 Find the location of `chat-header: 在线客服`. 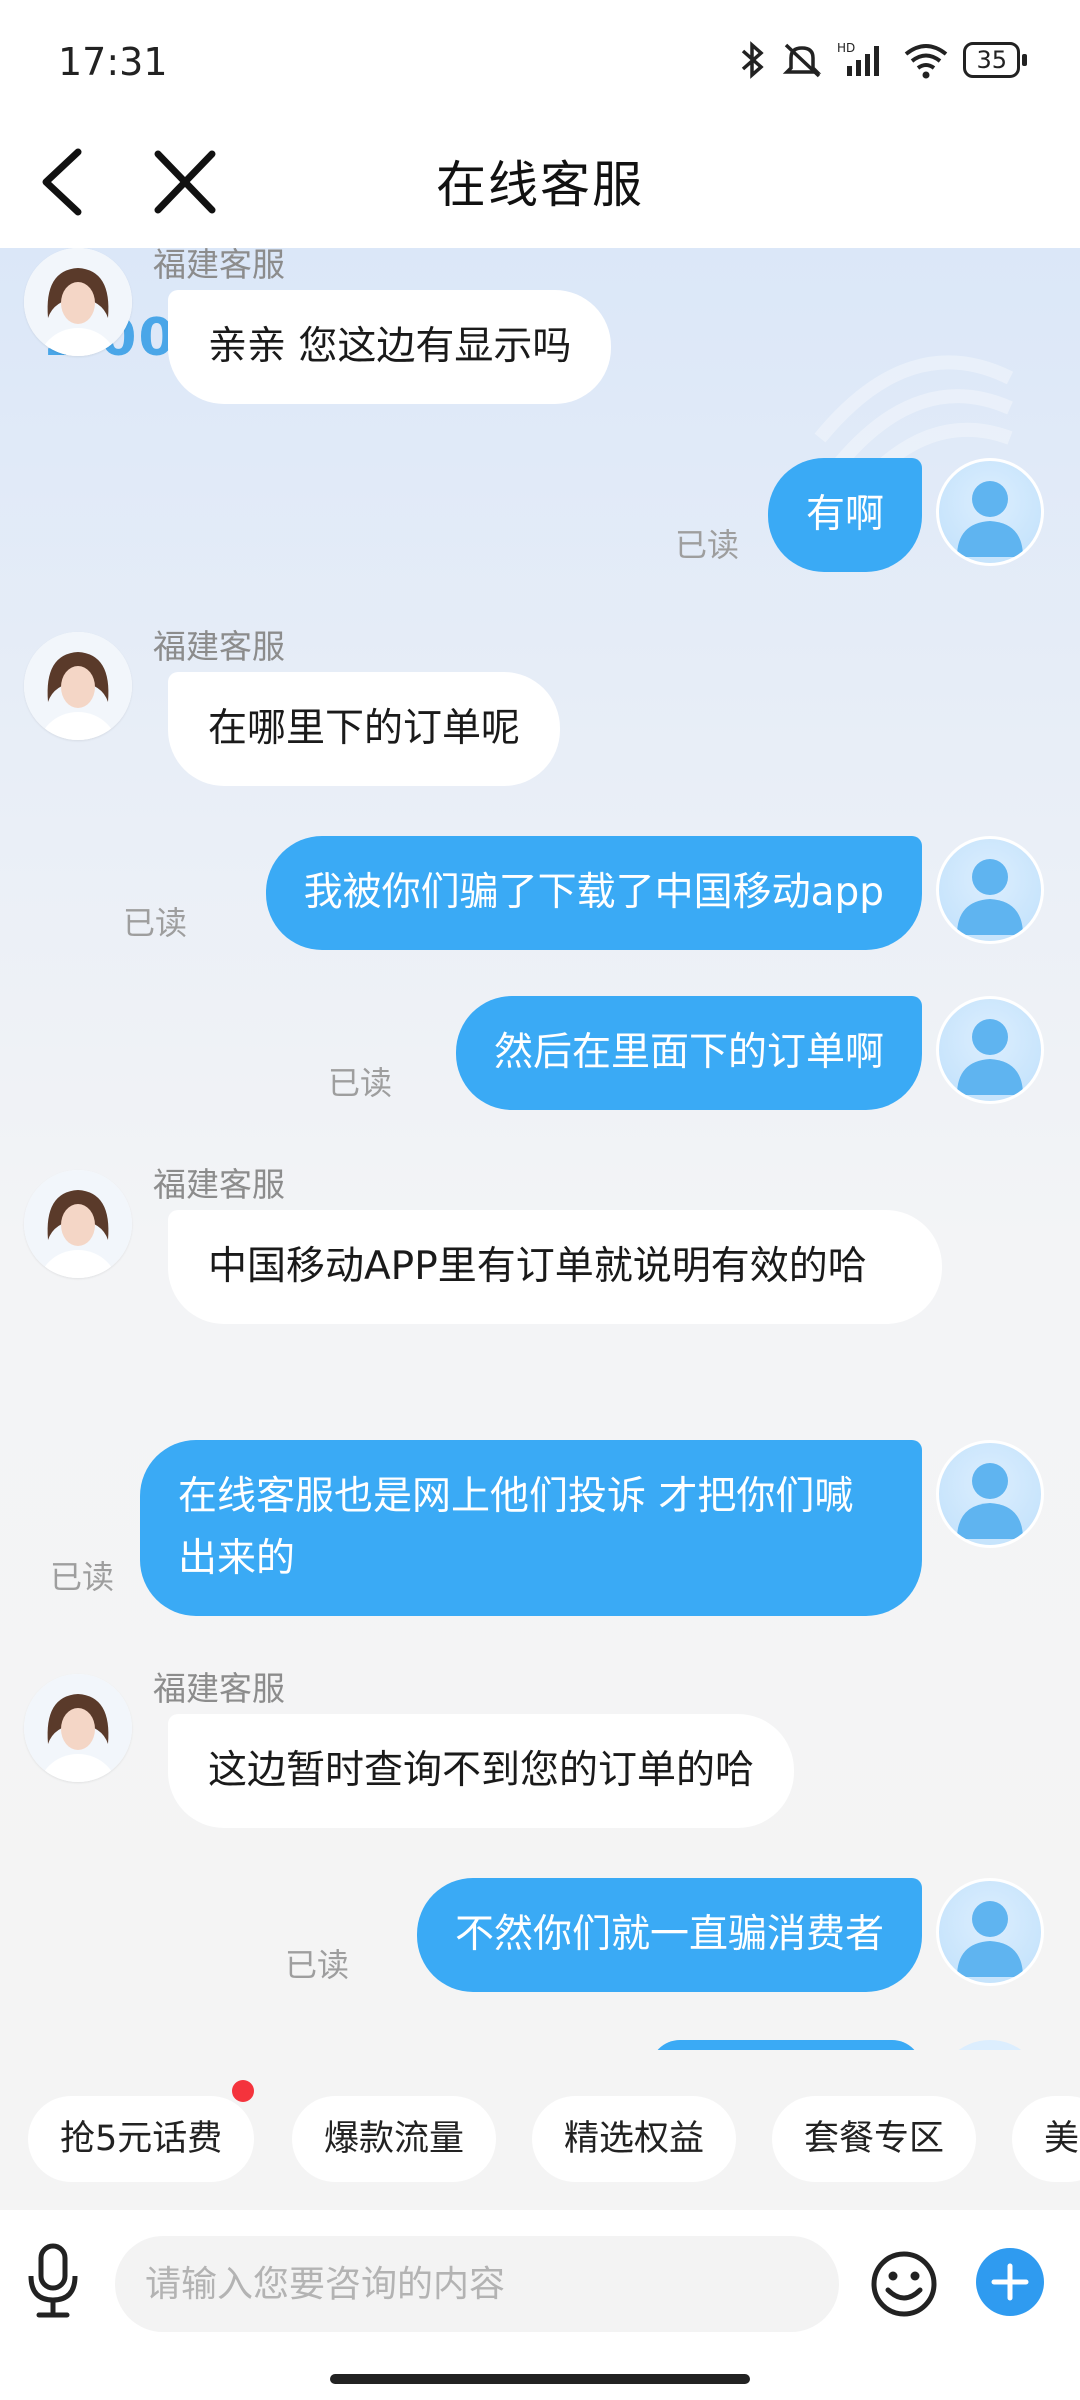

chat-header: 在线客服 is located at coordinates (540, 179).